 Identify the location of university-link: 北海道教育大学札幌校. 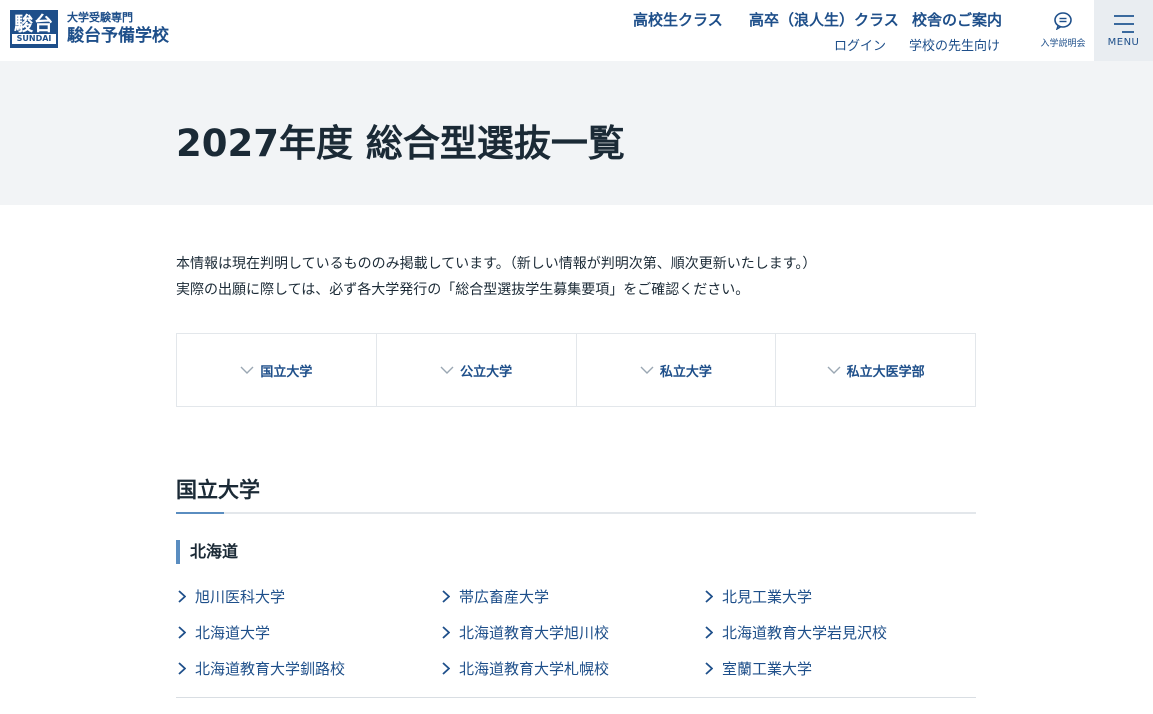
(525, 668).